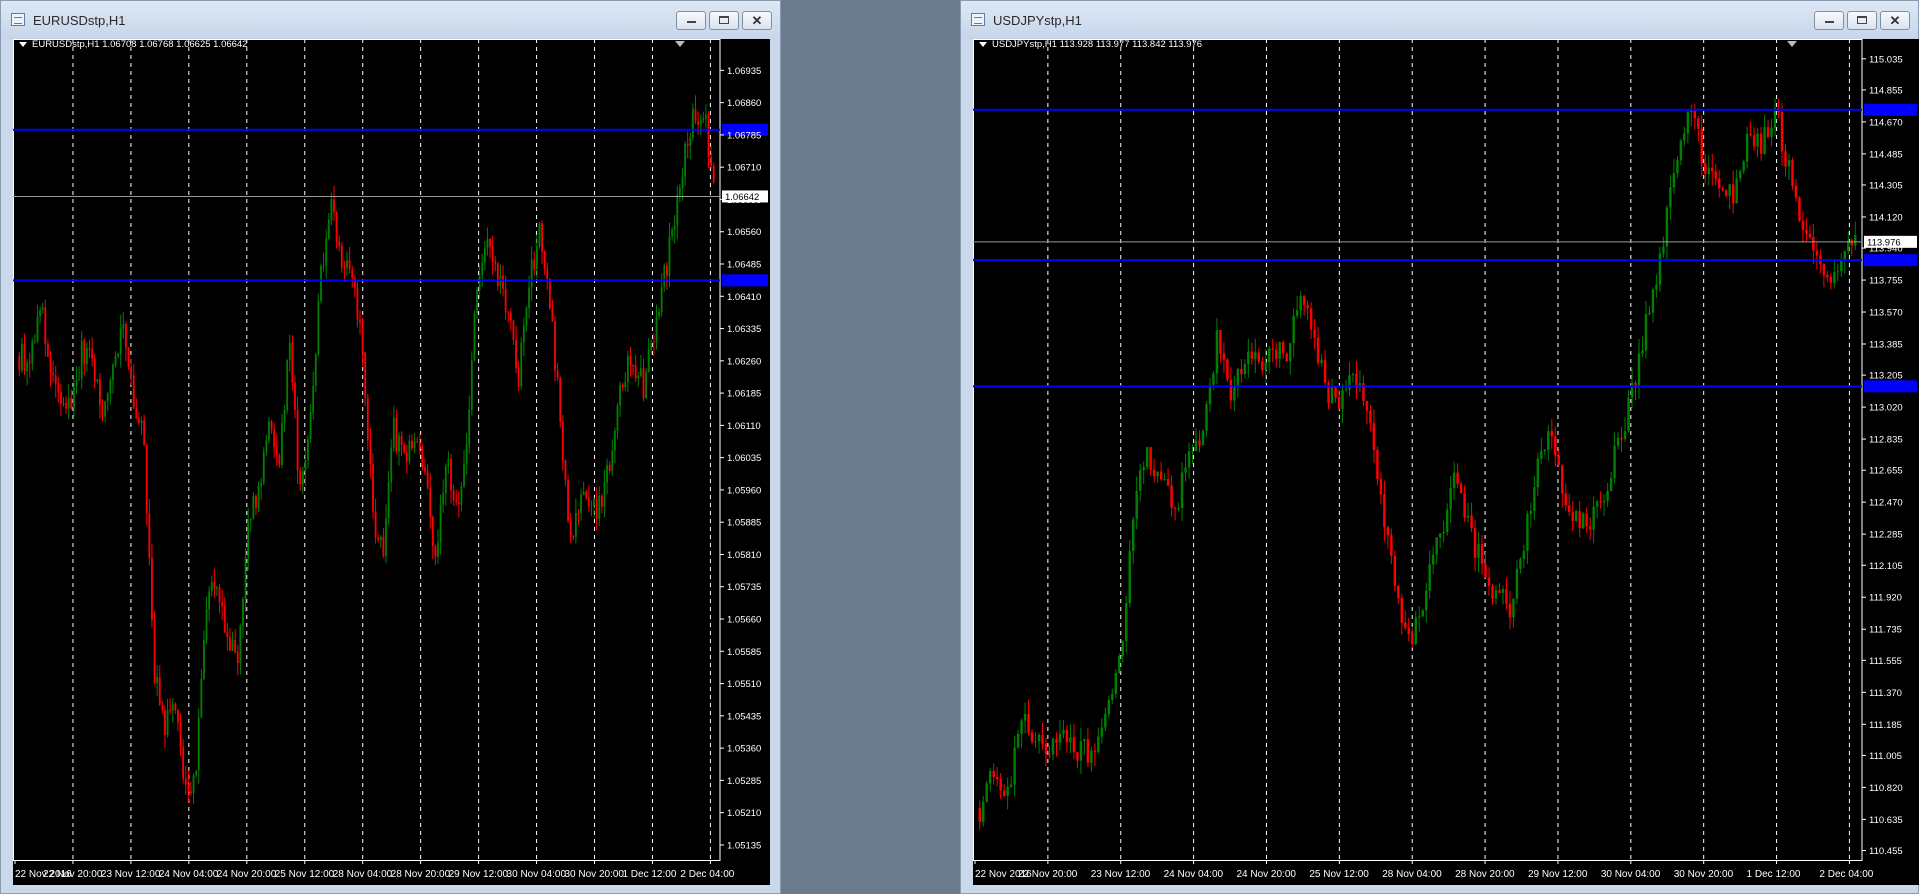 This screenshot has height=894, width=1919. Describe the element at coordinates (1886, 851) in the screenshot. I see `price-axis-label: 110.455` at that location.